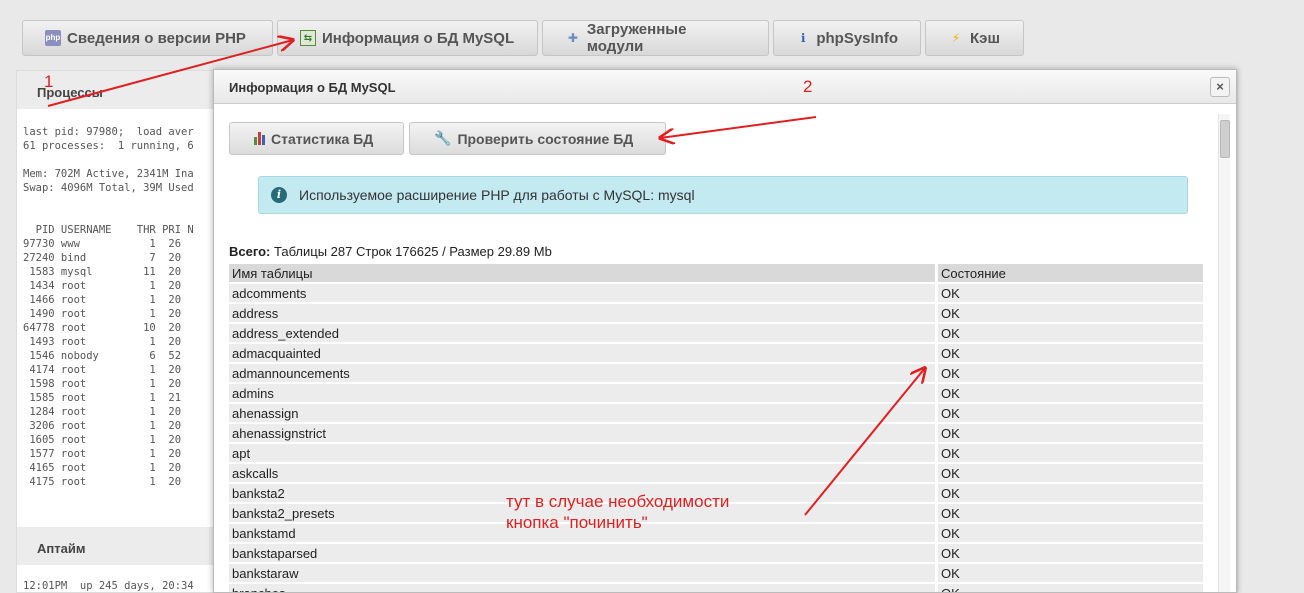 The width and height of the screenshot is (1304, 593). I want to click on table-row: admannouncements OK, so click(716, 373).